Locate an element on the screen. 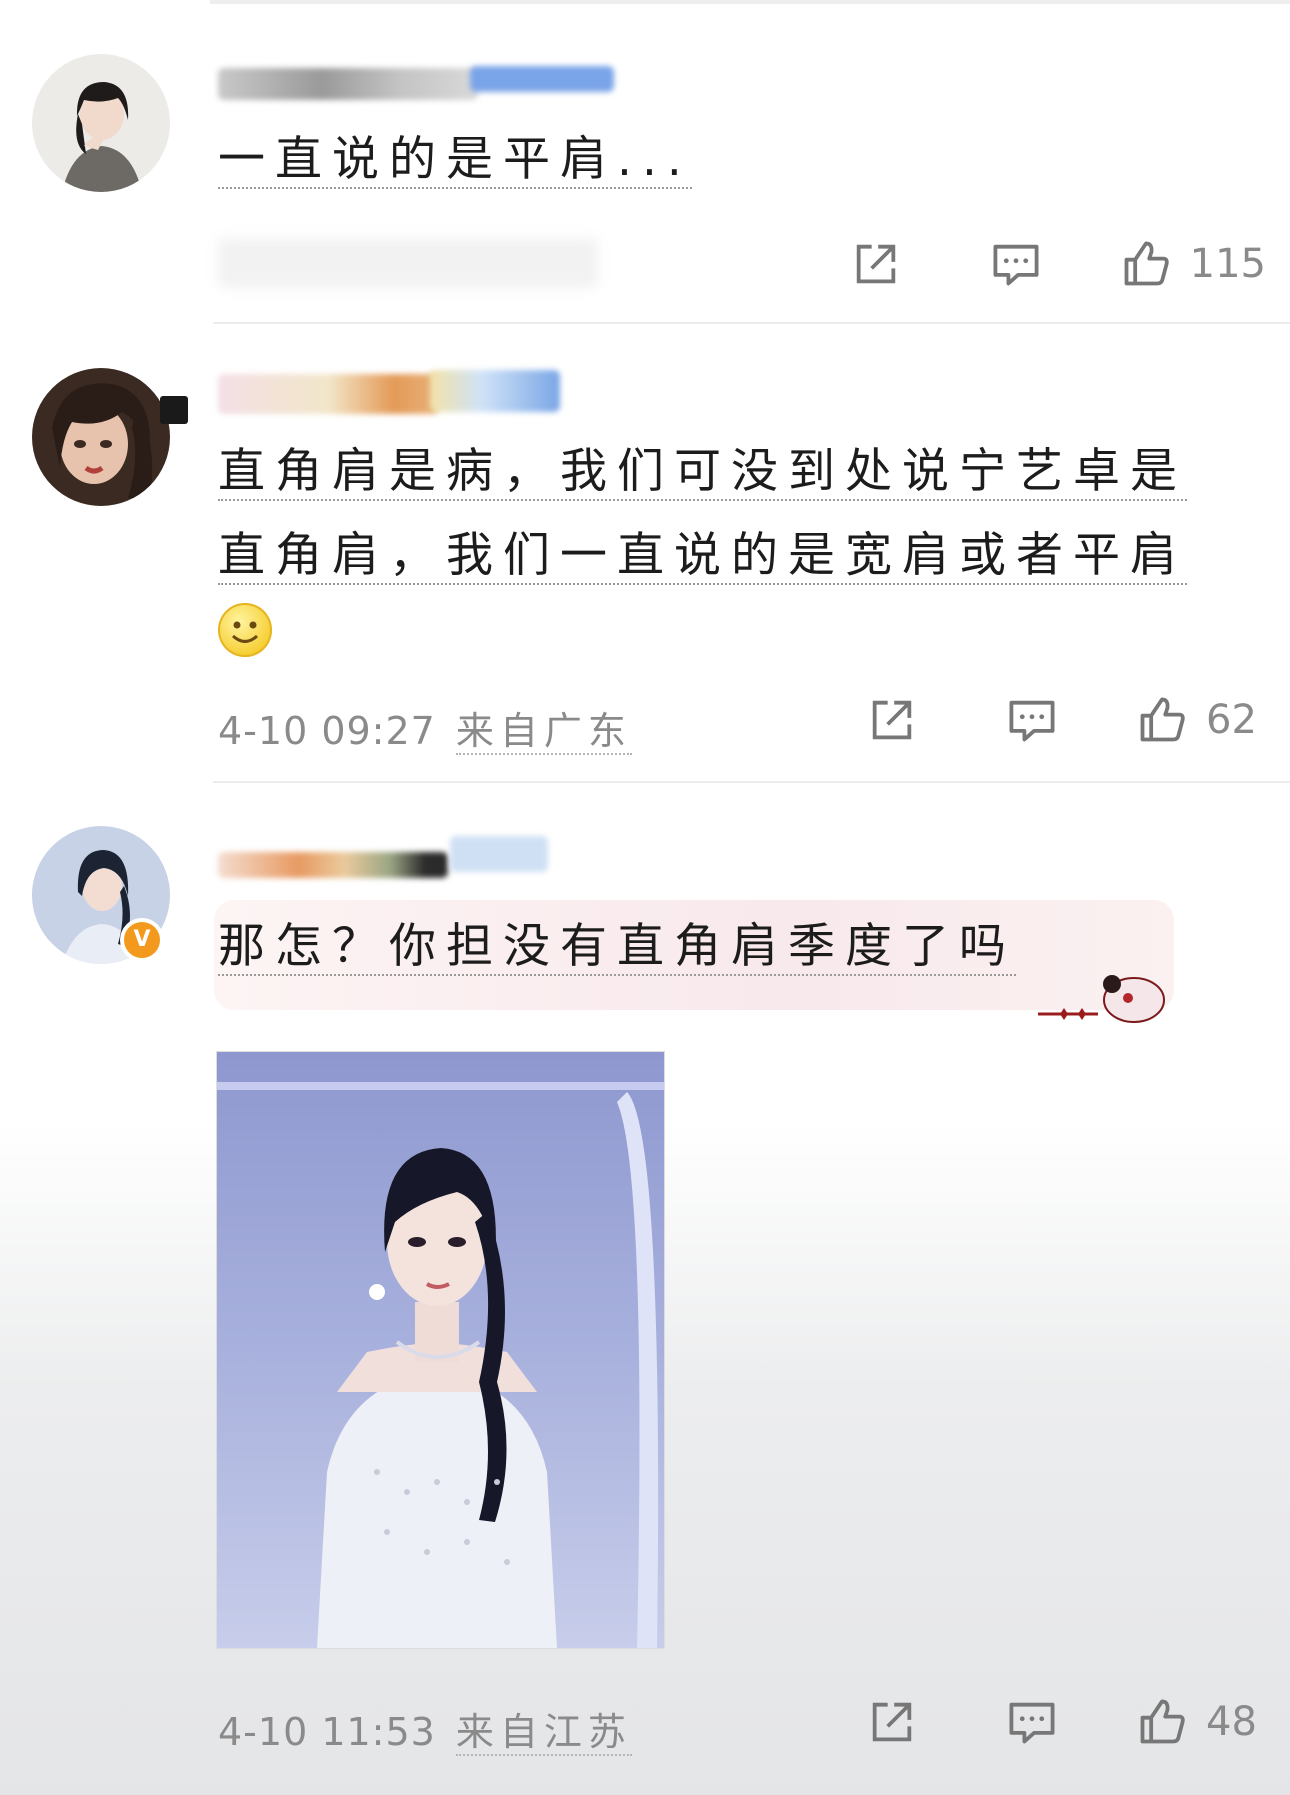 This screenshot has width=1290, height=1795. like-count: 48 is located at coordinates (1231, 1722).